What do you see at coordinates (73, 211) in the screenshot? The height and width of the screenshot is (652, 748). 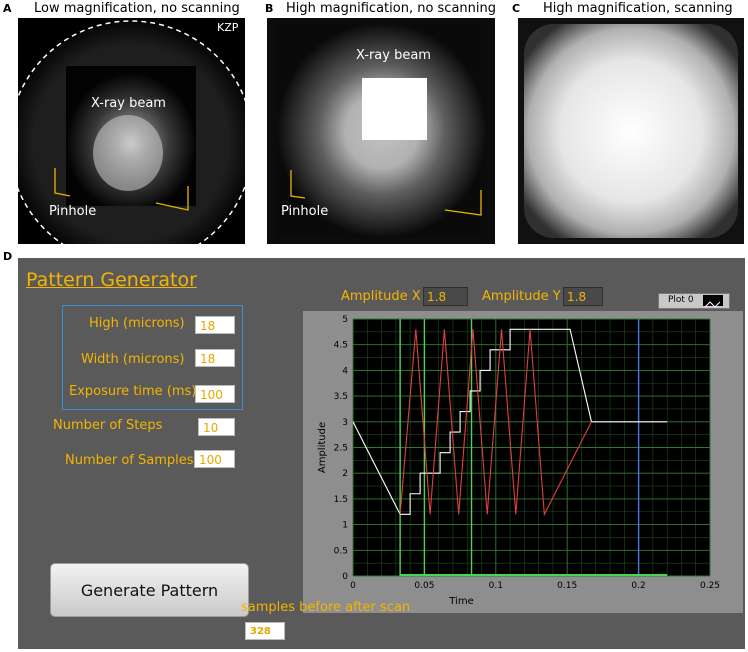 I see `panel-a-pinhole-label: Pinhole` at bounding box center [73, 211].